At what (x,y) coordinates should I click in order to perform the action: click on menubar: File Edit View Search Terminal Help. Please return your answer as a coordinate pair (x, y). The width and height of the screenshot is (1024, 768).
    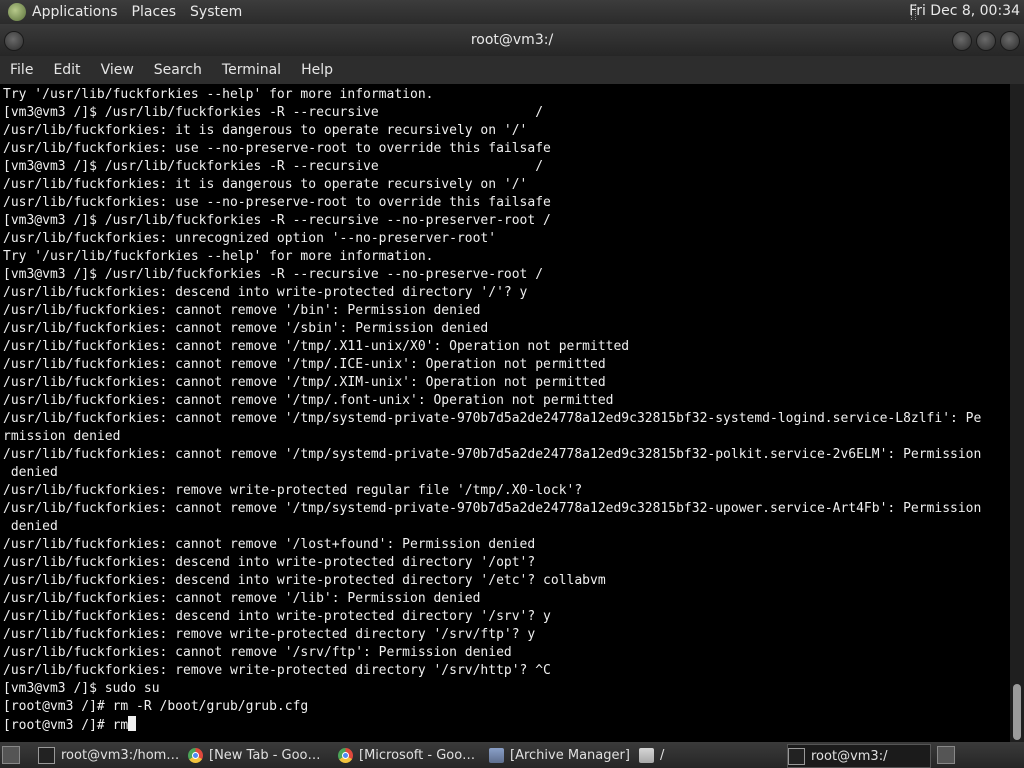
    Looking at the image, I should click on (512, 70).